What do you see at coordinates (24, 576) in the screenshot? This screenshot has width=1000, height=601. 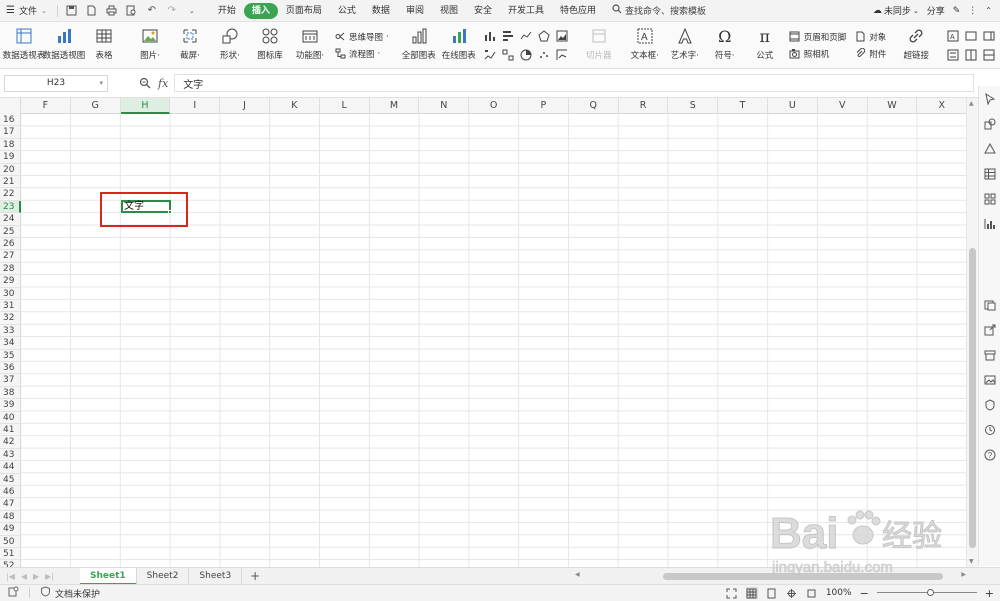 I see `prev-sheet-icon: ◀` at bounding box center [24, 576].